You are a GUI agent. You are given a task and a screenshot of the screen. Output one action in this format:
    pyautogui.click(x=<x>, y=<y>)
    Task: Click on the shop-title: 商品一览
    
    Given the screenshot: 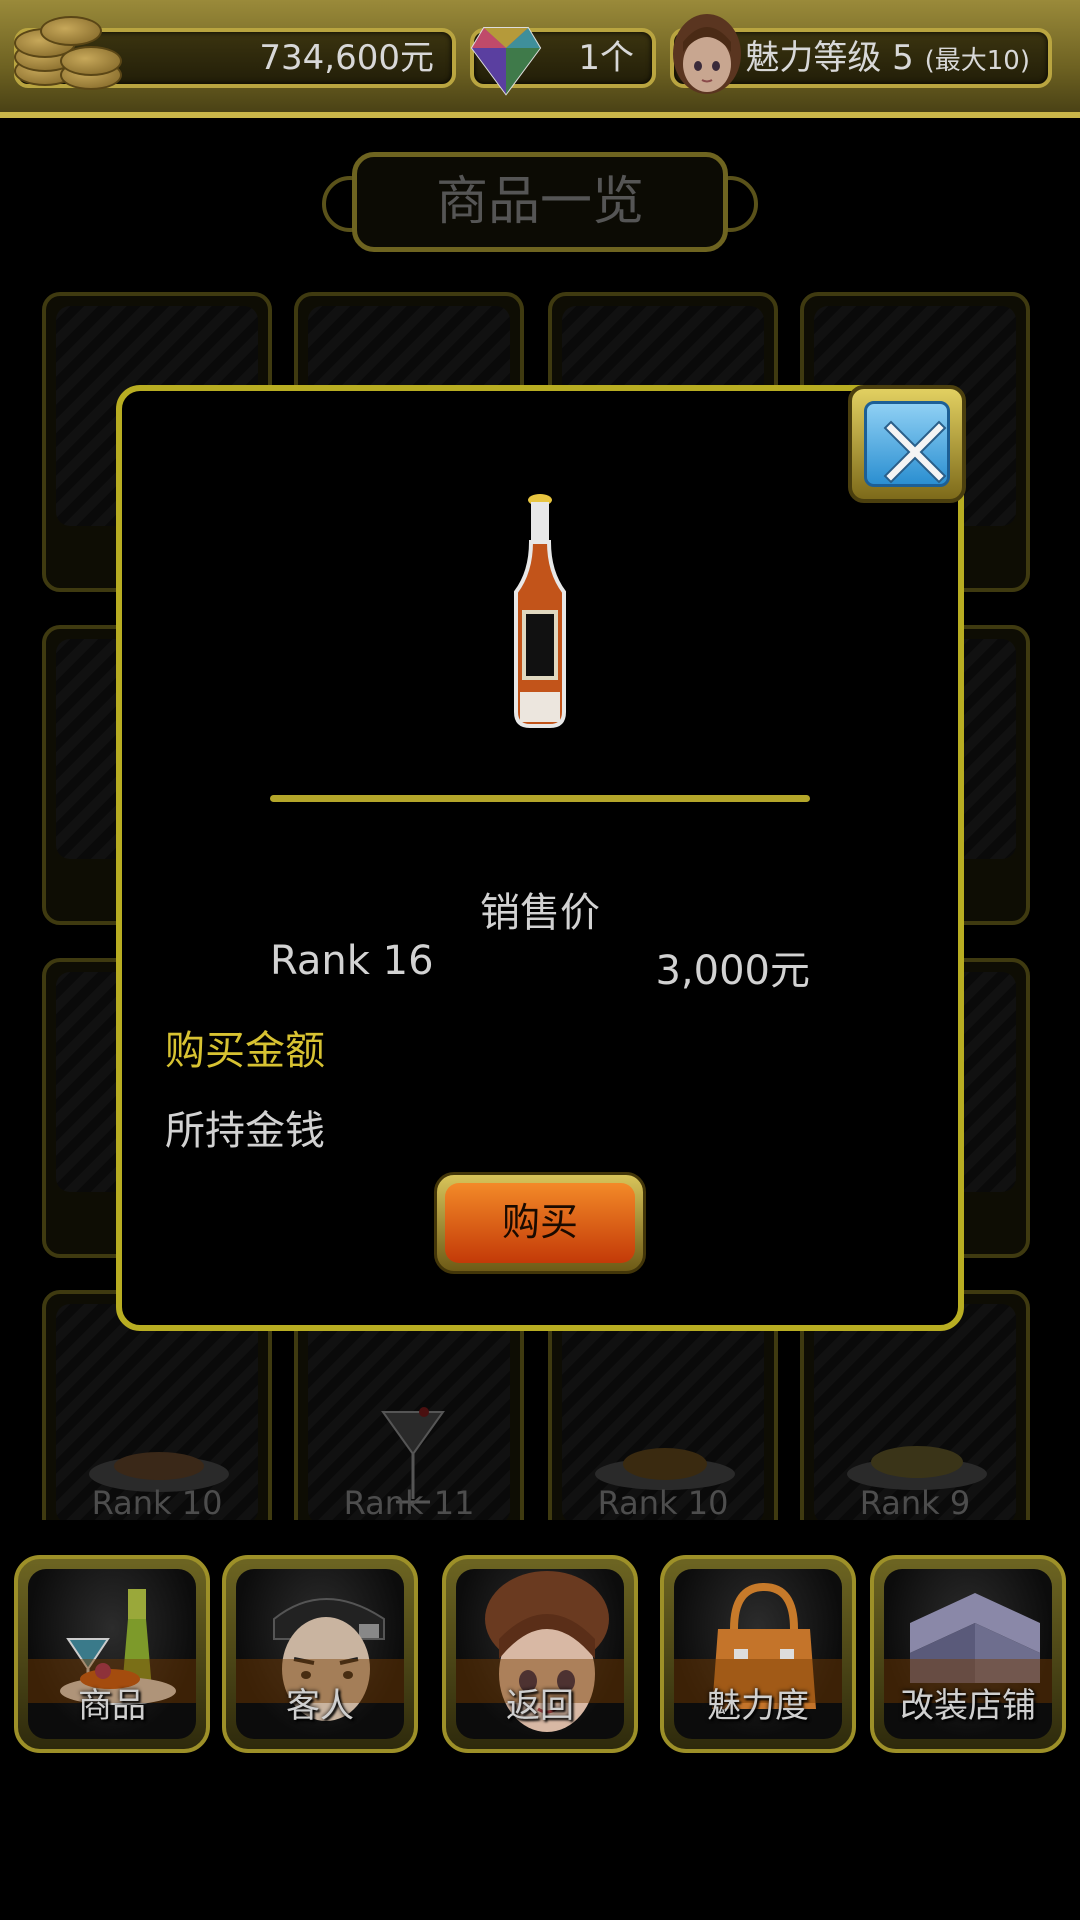 What is the action you would take?
    pyautogui.click(x=540, y=202)
    